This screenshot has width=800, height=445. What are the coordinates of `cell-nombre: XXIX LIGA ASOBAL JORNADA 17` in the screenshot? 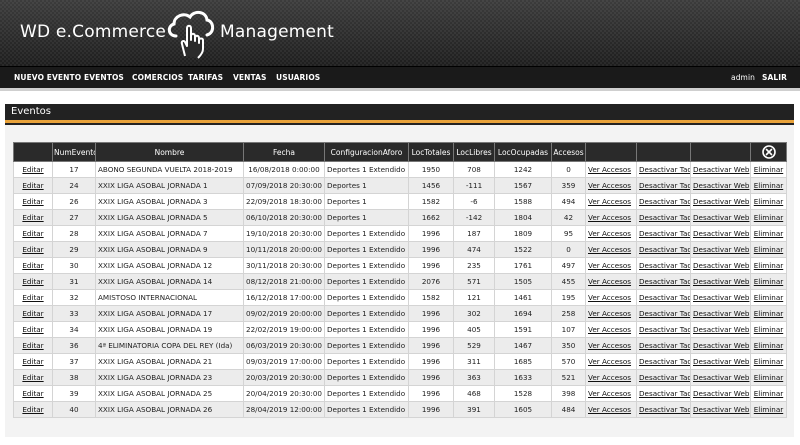 It's located at (169, 313).